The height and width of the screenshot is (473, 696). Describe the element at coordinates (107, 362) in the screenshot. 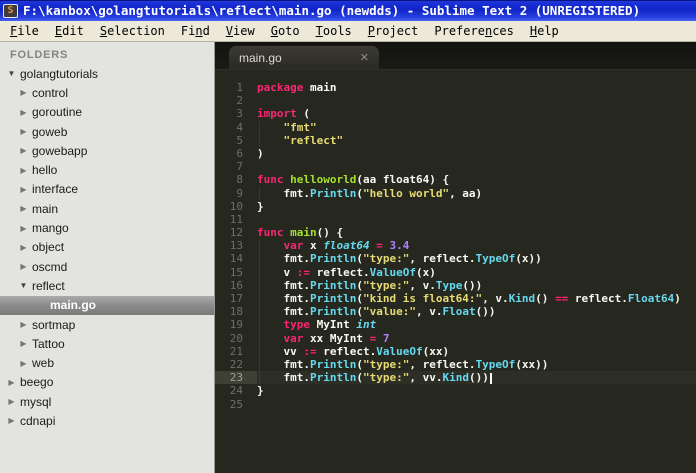

I see `tree-item-web: ▶ web` at that location.